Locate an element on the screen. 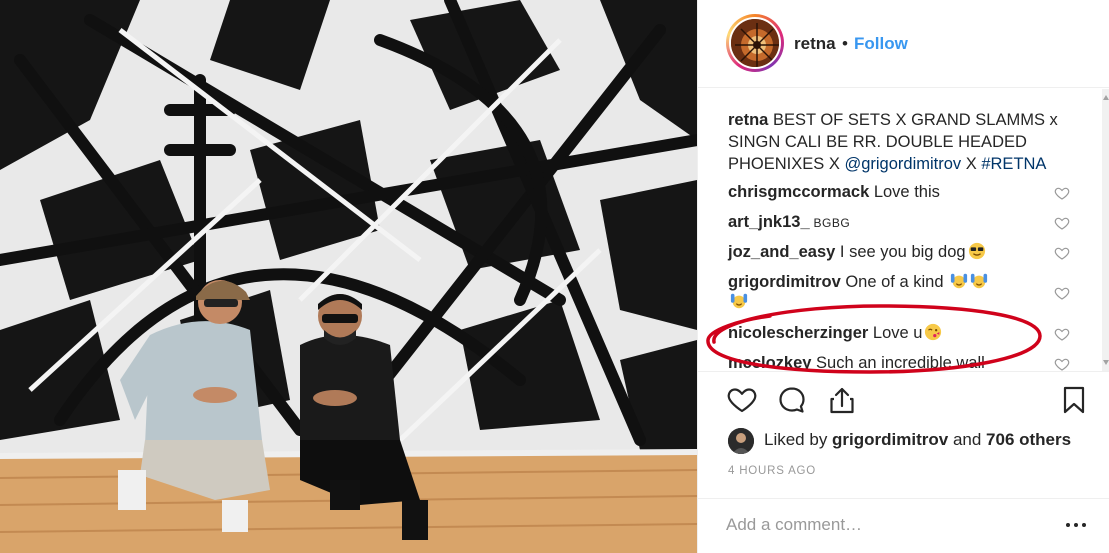 The width and height of the screenshot is (1109, 553). comment-text: Love u is located at coordinates (895, 333).